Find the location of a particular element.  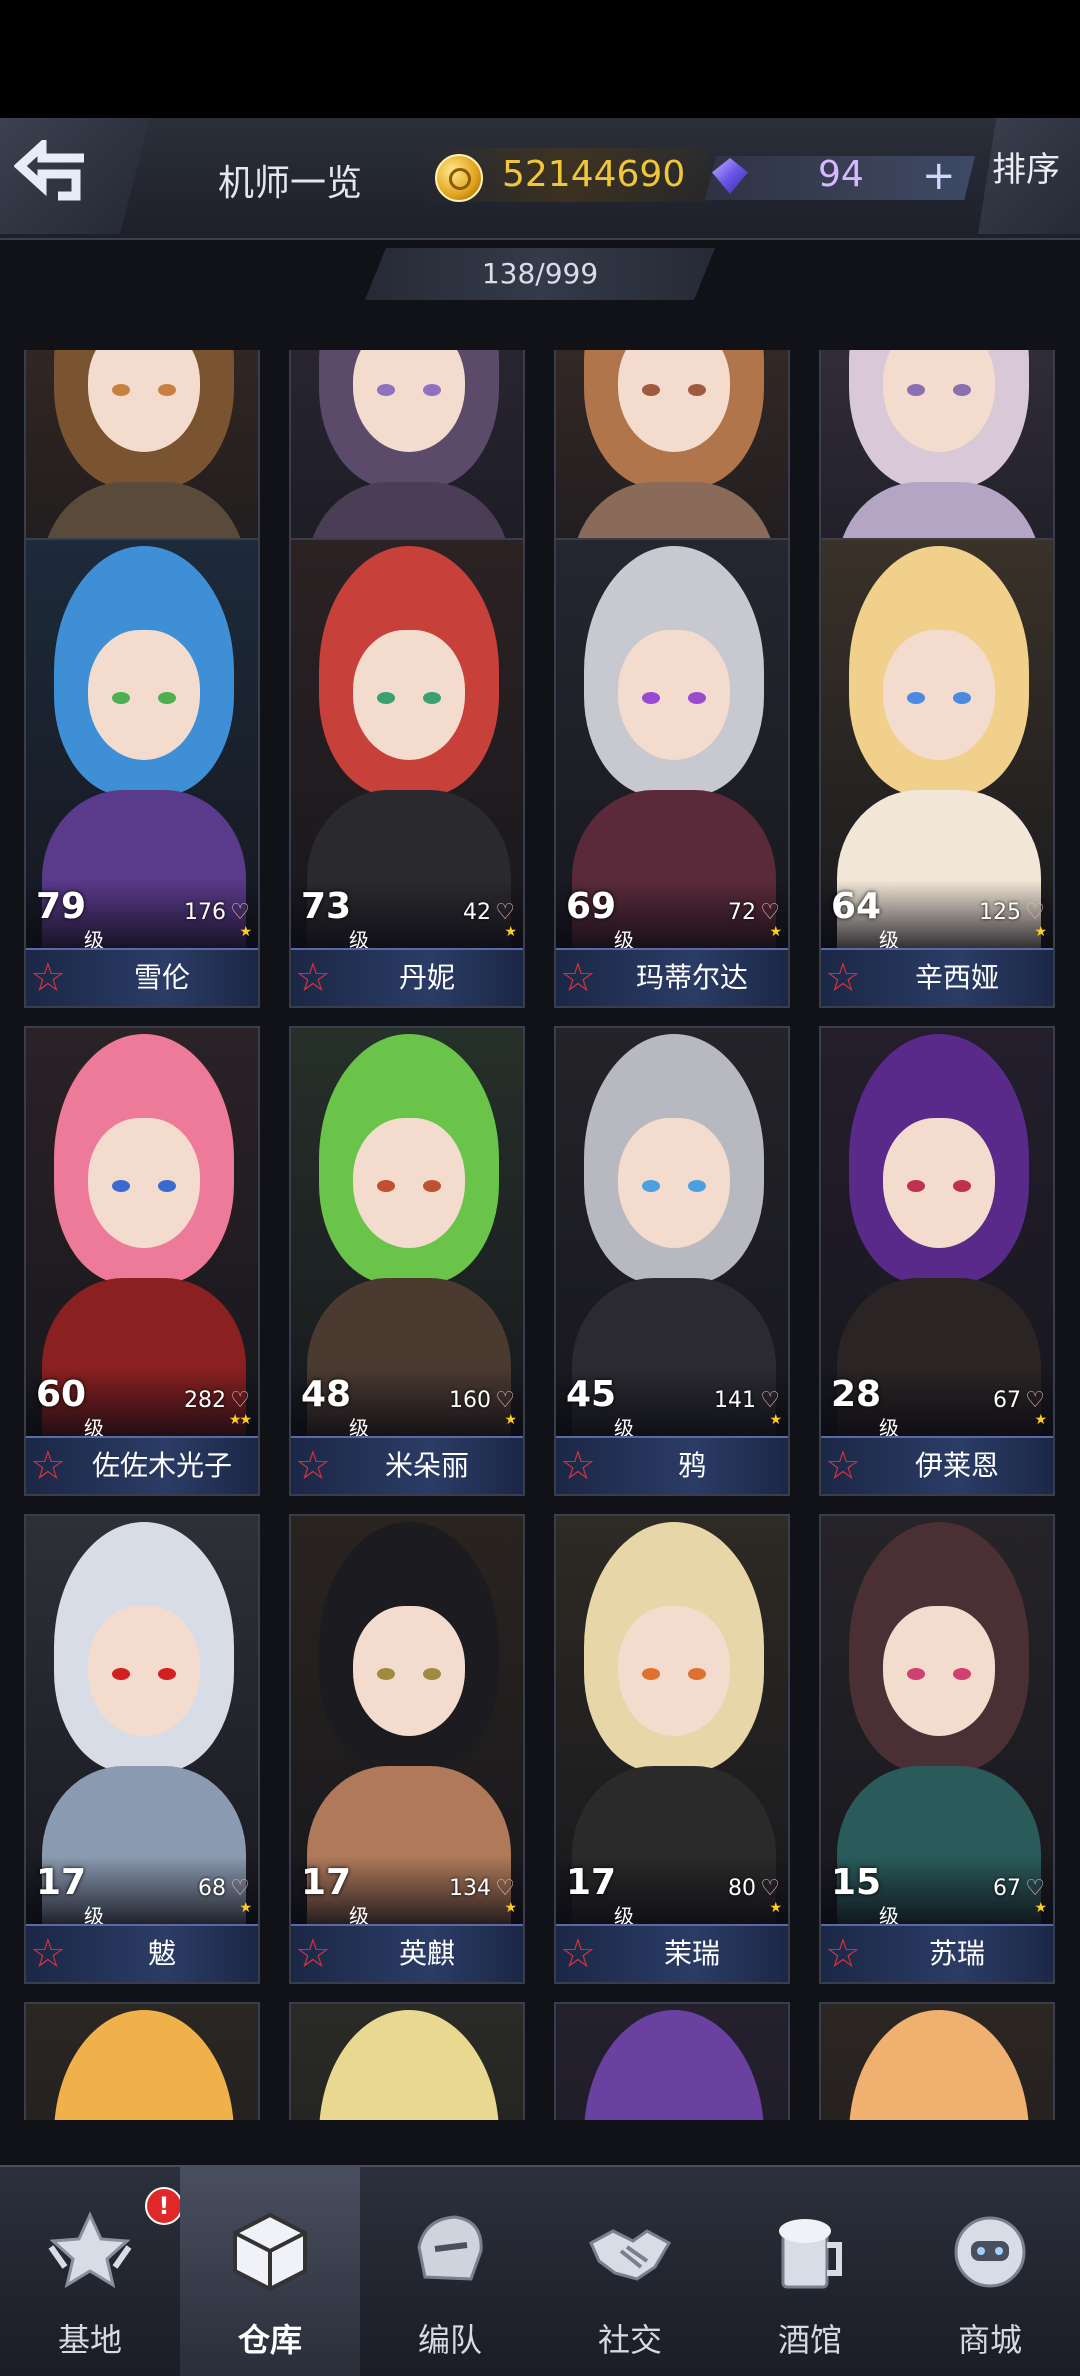

pilot-card: 48 级 160 ♡ ★ ☆ 米朵丽 is located at coordinates (407, 1261).